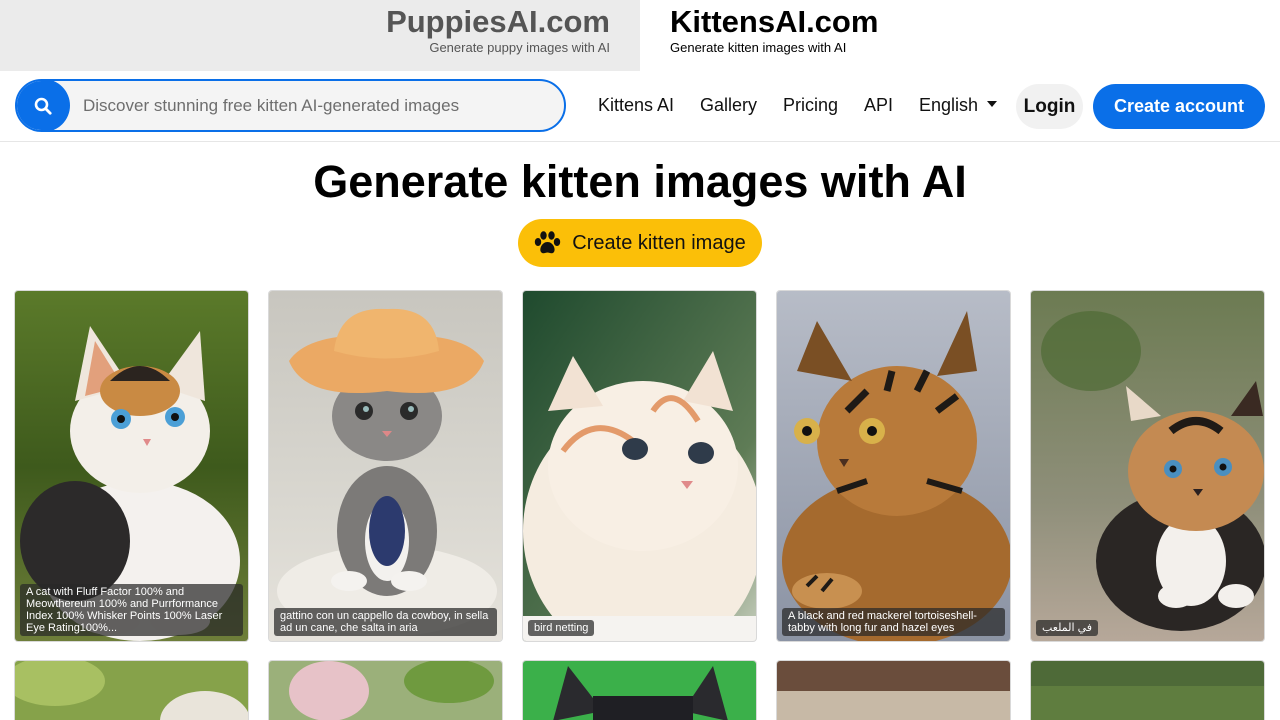 This screenshot has height=720, width=1280. Describe the element at coordinates (1179, 106) in the screenshot. I see `create-account-button: Create account` at that location.